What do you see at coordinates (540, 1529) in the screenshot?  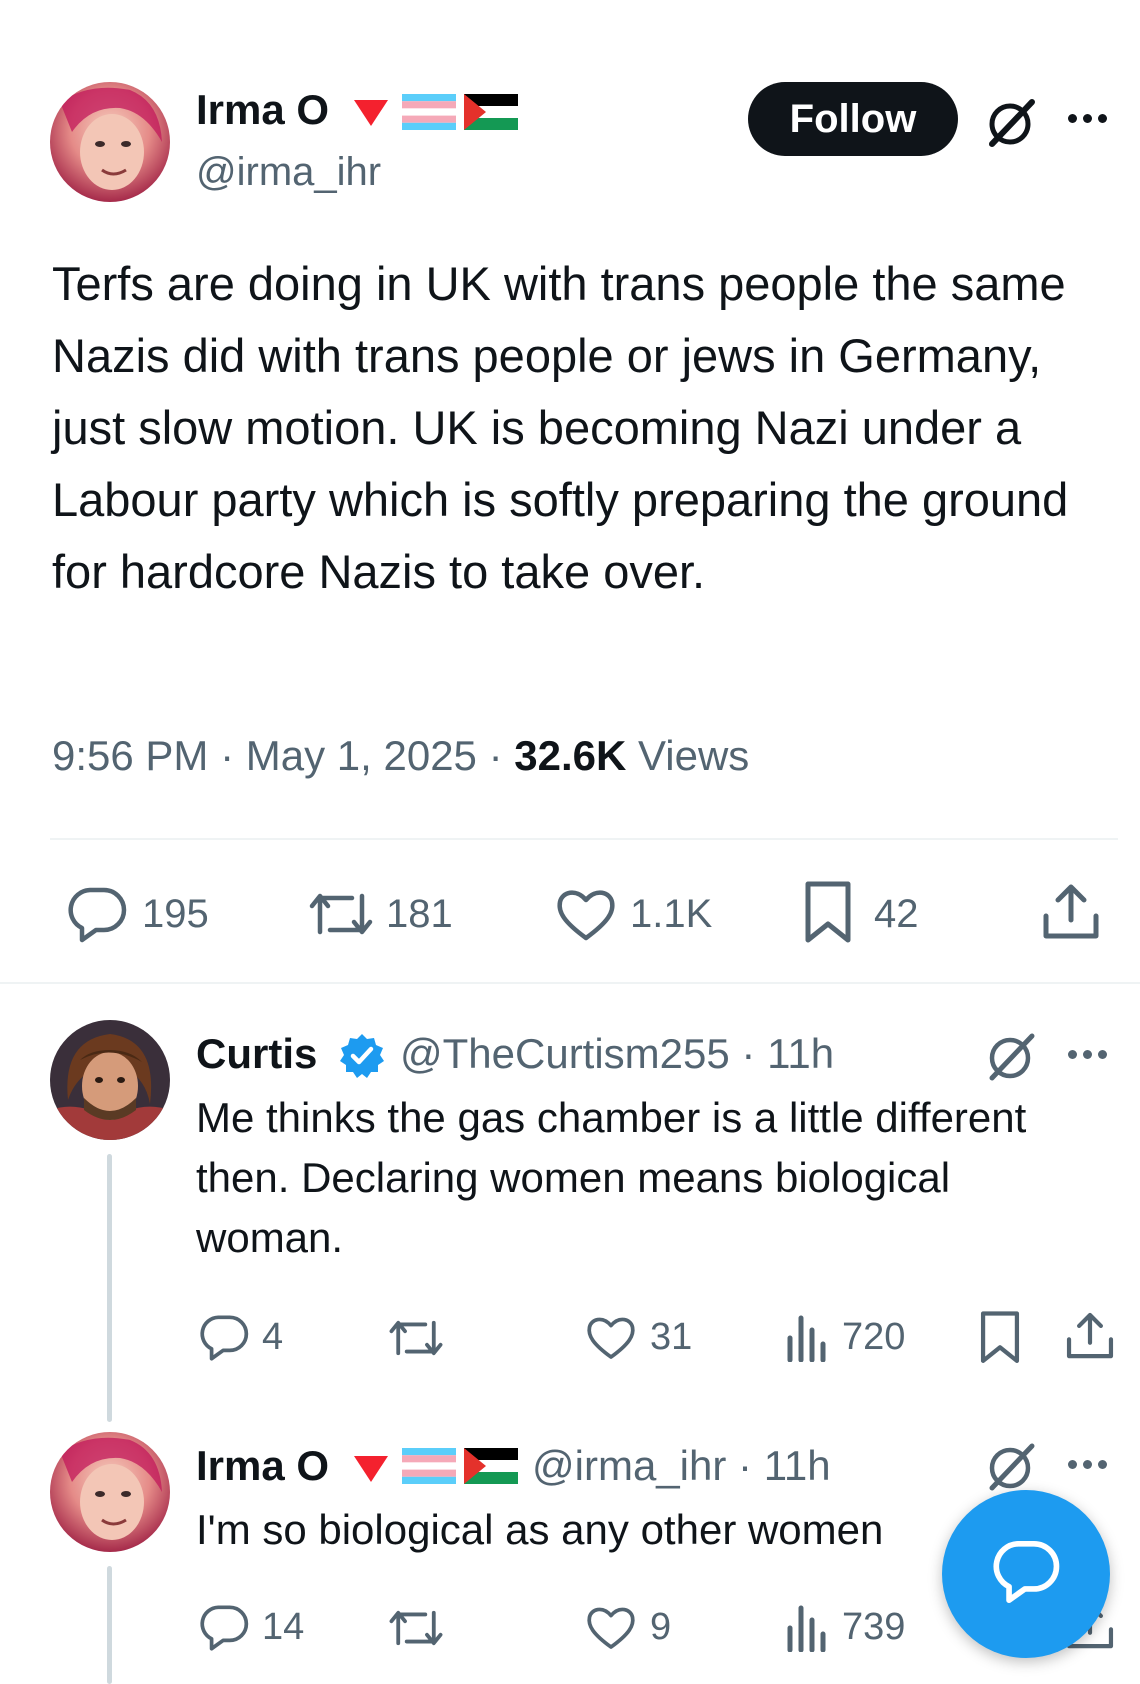 I see `reply-text: I'm so biological as any other women` at bounding box center [540, 1529].